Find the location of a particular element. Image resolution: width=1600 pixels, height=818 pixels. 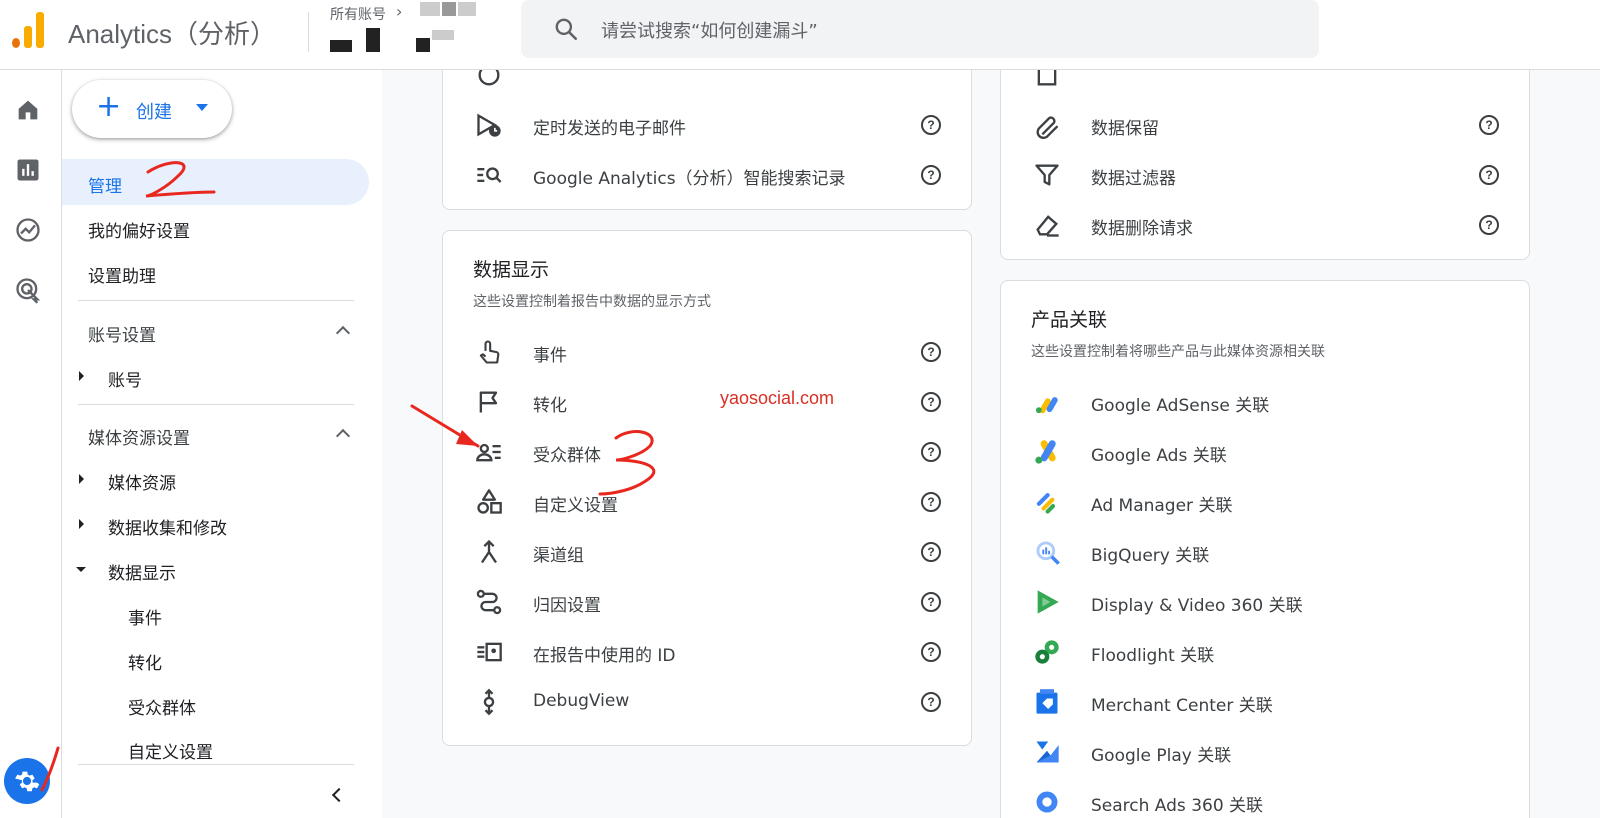

search-ads-360-logo-icon is located at coordinates (1047, 802).